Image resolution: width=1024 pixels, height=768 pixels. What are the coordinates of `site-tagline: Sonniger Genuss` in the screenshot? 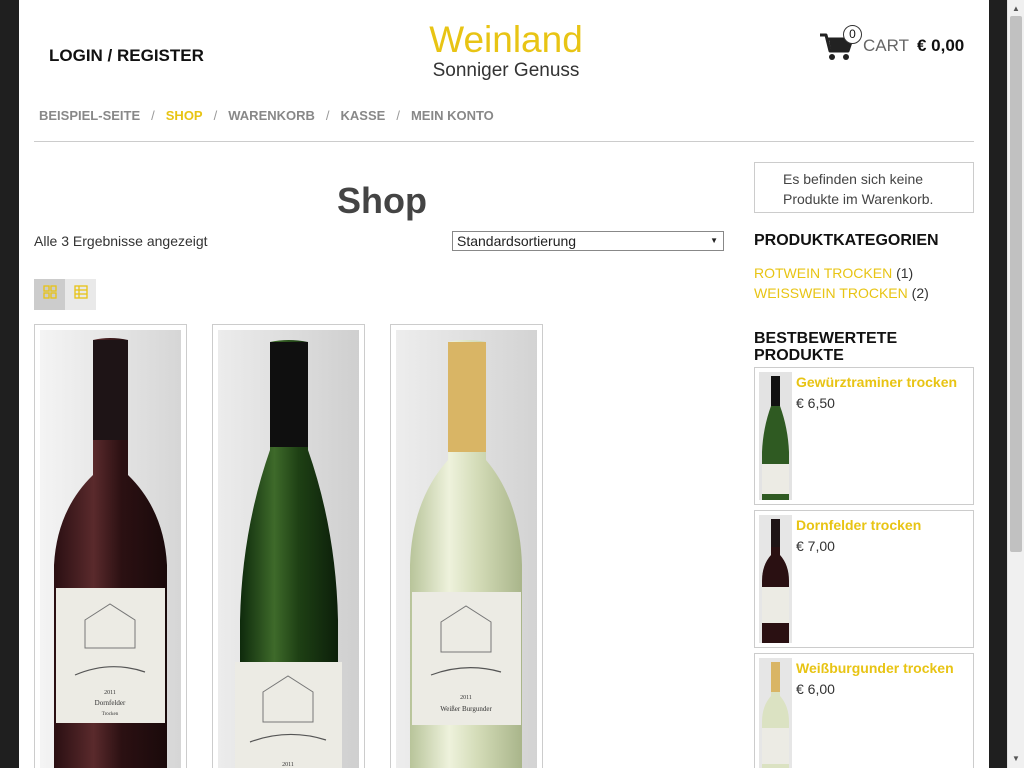 It's located at (506, 70).